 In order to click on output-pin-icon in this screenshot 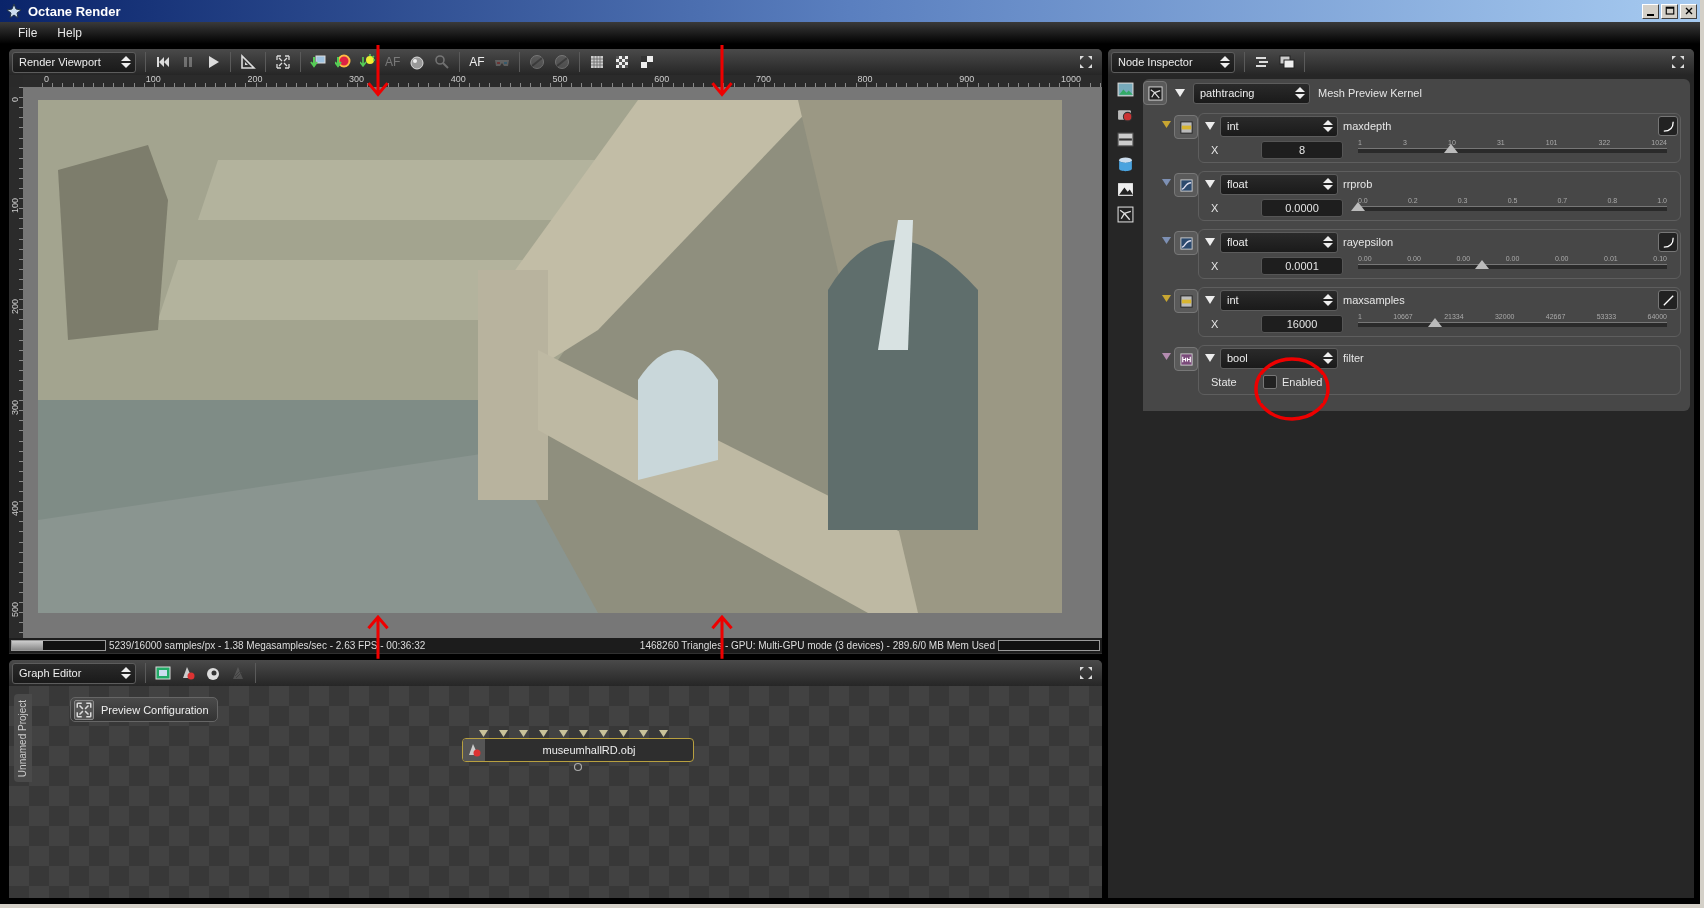, I will do `click(578, 767)`.